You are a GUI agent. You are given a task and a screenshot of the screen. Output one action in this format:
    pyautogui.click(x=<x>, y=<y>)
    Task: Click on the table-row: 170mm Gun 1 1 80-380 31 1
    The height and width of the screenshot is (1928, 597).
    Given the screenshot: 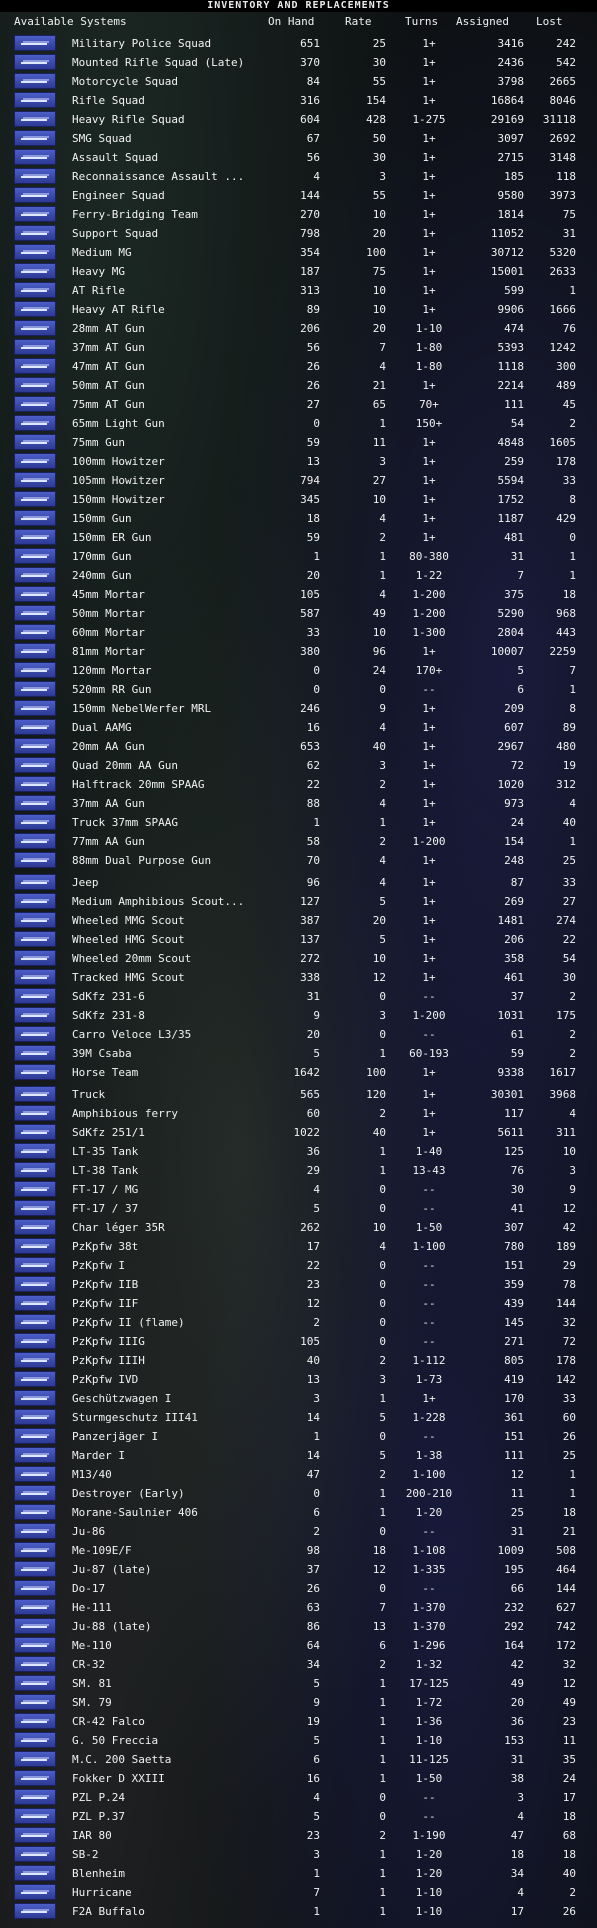 What is the action you would take?
    pyautogui.click(x=298, y=556)
    